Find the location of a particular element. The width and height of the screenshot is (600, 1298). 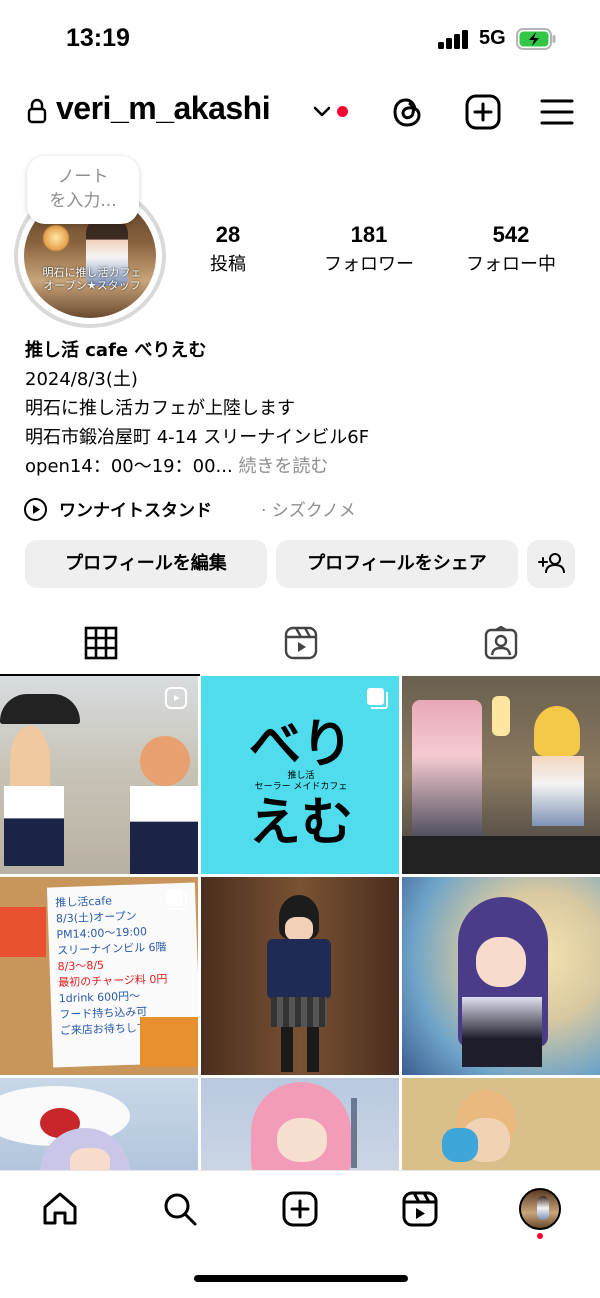

tab-reels is located at coordinates (300, 644).